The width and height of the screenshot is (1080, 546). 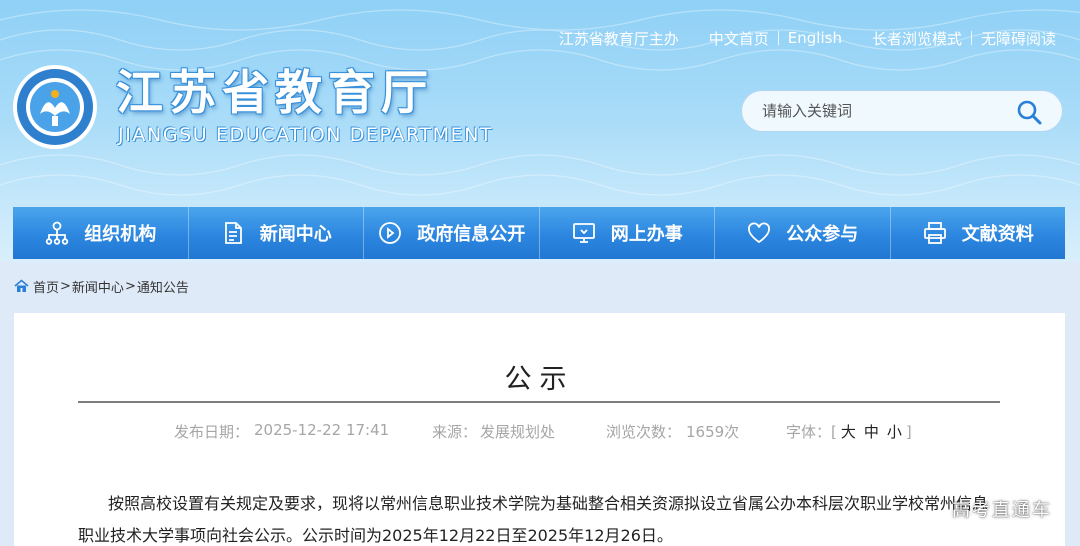 What do you see at coordinates (518, 432) in the screenshot?
I see `source-value: 发展规划处` at bounding box center [518, 432].